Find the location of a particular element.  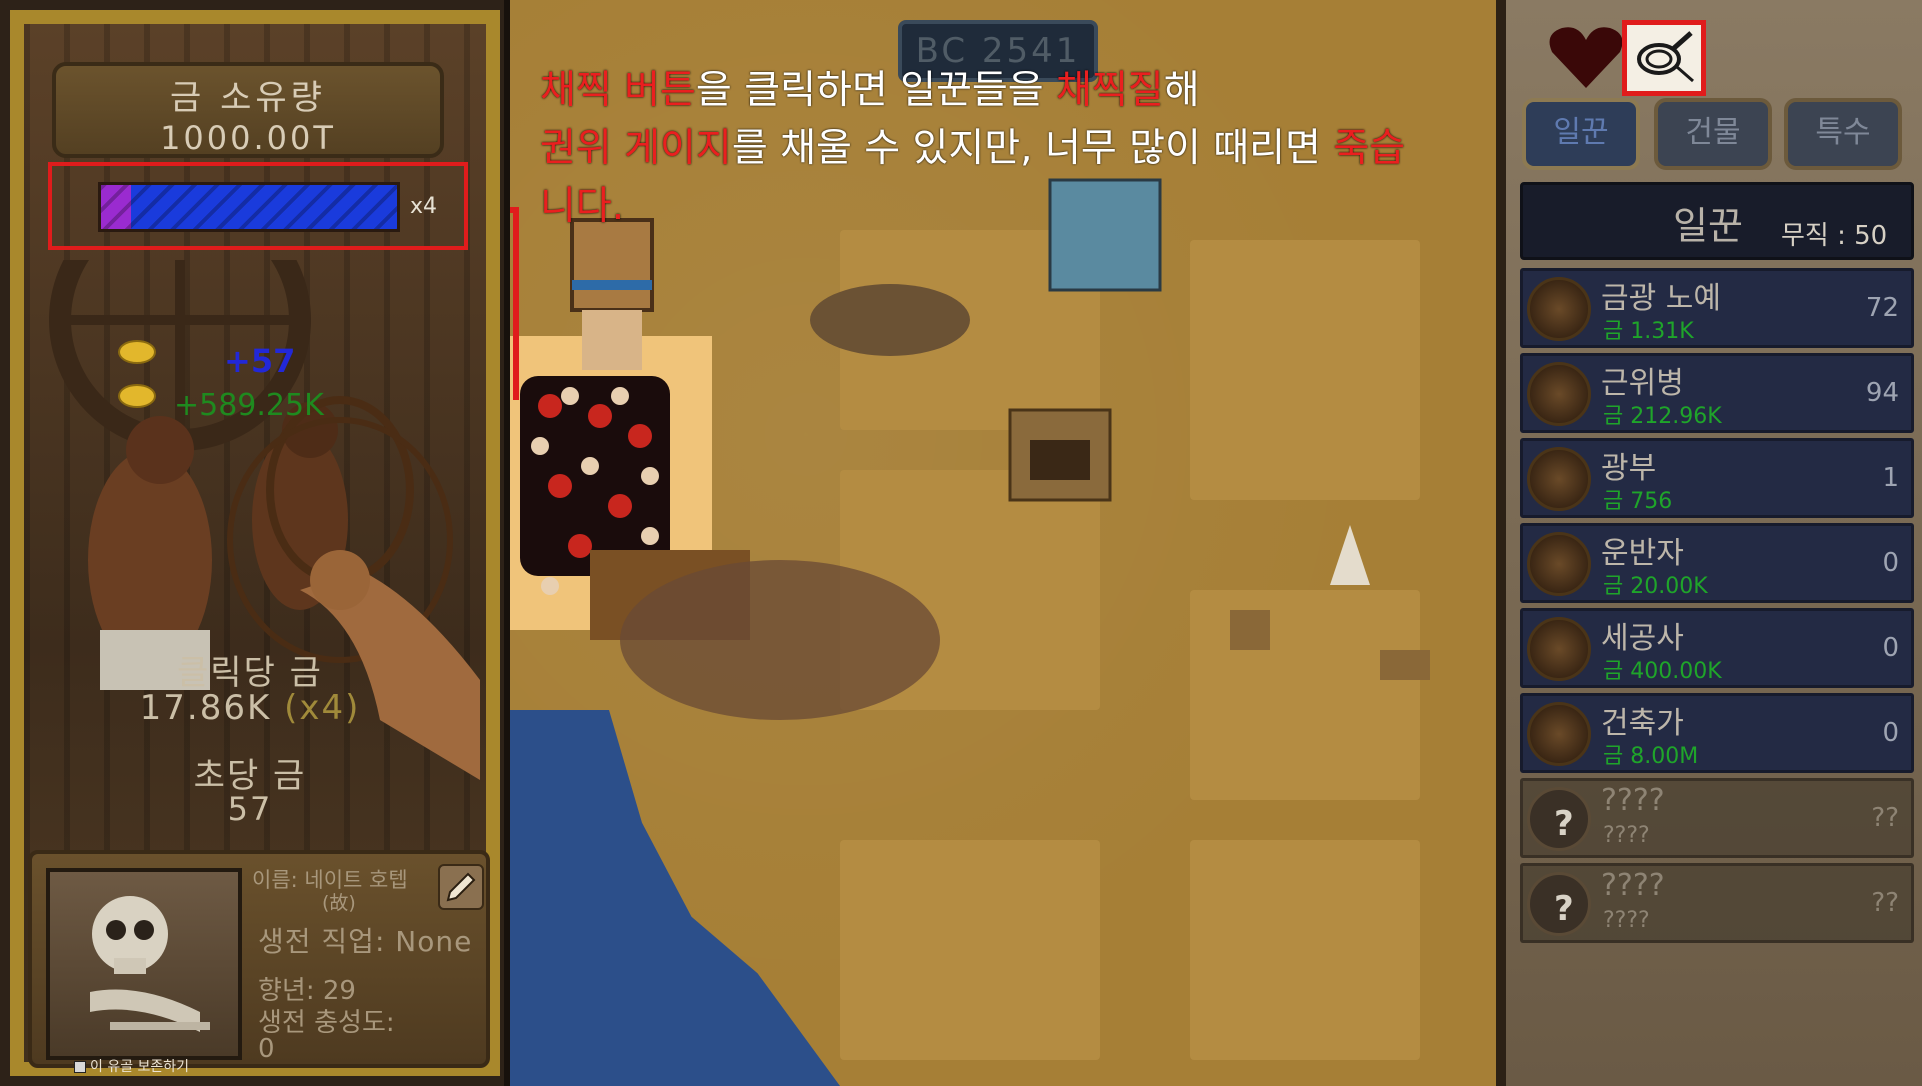

worker-cost: 금 1.31K is located at coordinates (1648, 331).